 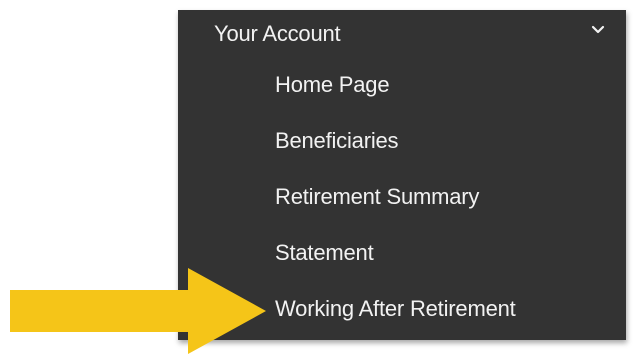 What do you see at coordinates (395, 308) in the screenshot?
I see `menu-item-label: Working After Retirement` at bounding box center [395, 308].